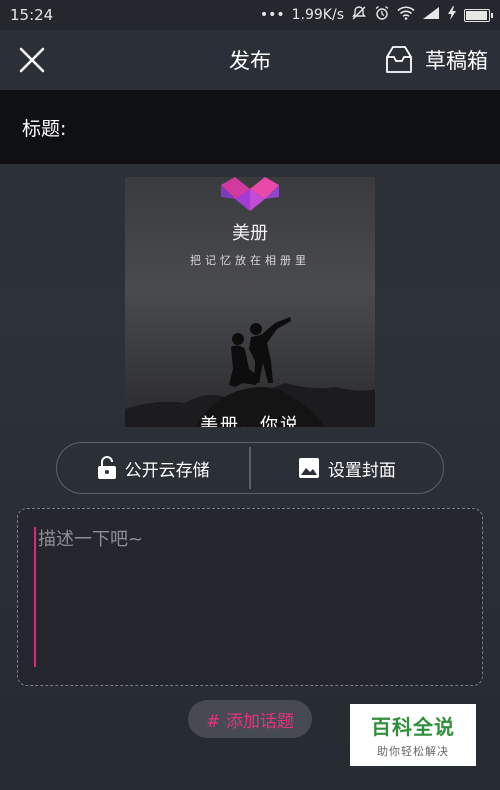  What do you see at coordinates (250, 421) in the screenshot?
I see `cover-caption: 美册，你说` at bounding box center [250, 421].